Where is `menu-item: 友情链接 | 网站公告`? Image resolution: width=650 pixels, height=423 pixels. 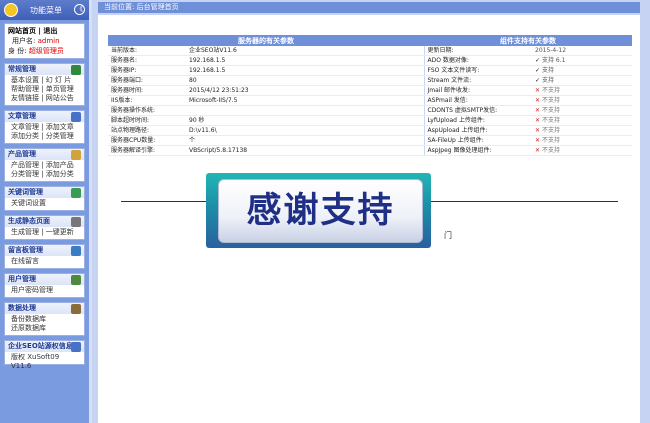 menu-item: 友情链接 | 网站公告 is located at coordinates (44, 98).